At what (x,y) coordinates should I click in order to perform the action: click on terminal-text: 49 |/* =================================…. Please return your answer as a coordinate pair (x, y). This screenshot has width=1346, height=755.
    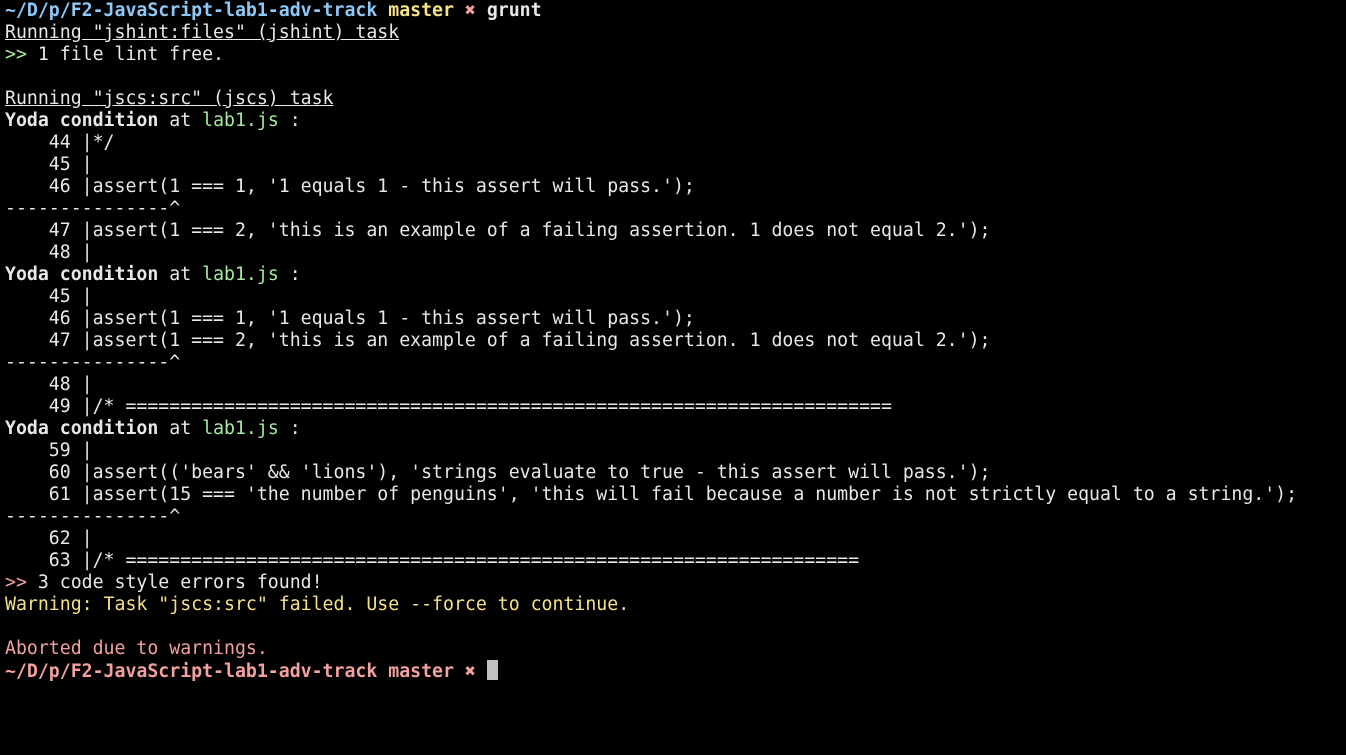
    Looking at the image, I should click on (448, 406).